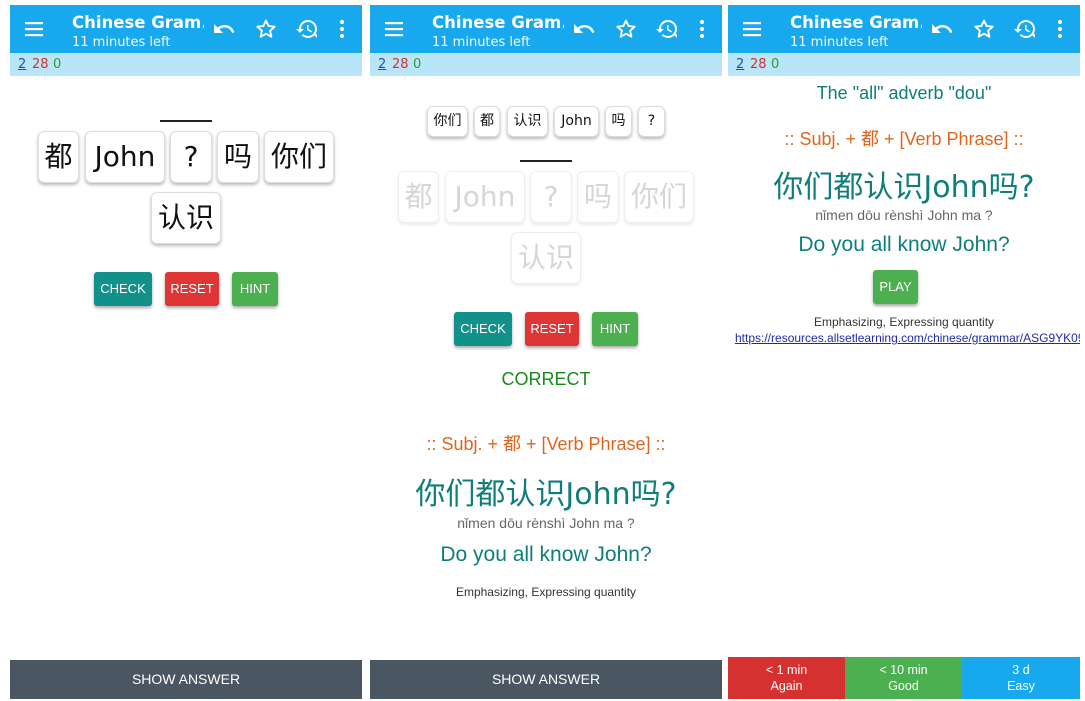  Describe the element at coordinates (1021, 670) in the screenshot. I see `easy-interval: 3 d` at that location.